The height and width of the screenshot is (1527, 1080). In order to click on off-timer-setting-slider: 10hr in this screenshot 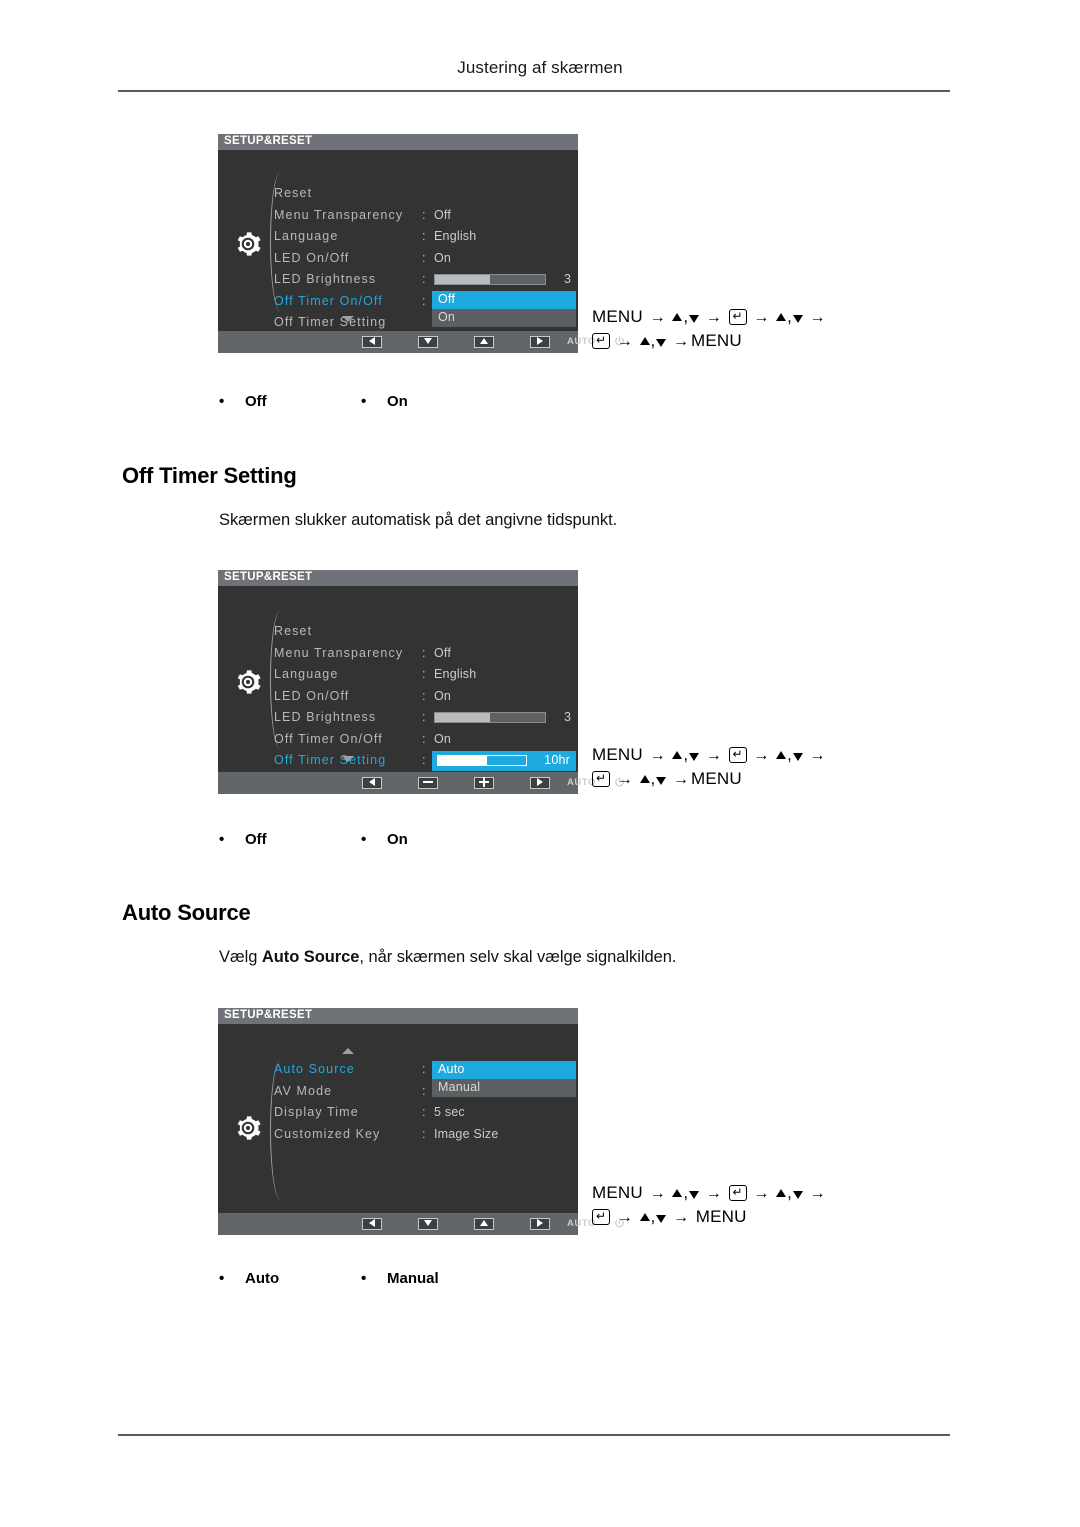, I will do `click(504, 761)`.